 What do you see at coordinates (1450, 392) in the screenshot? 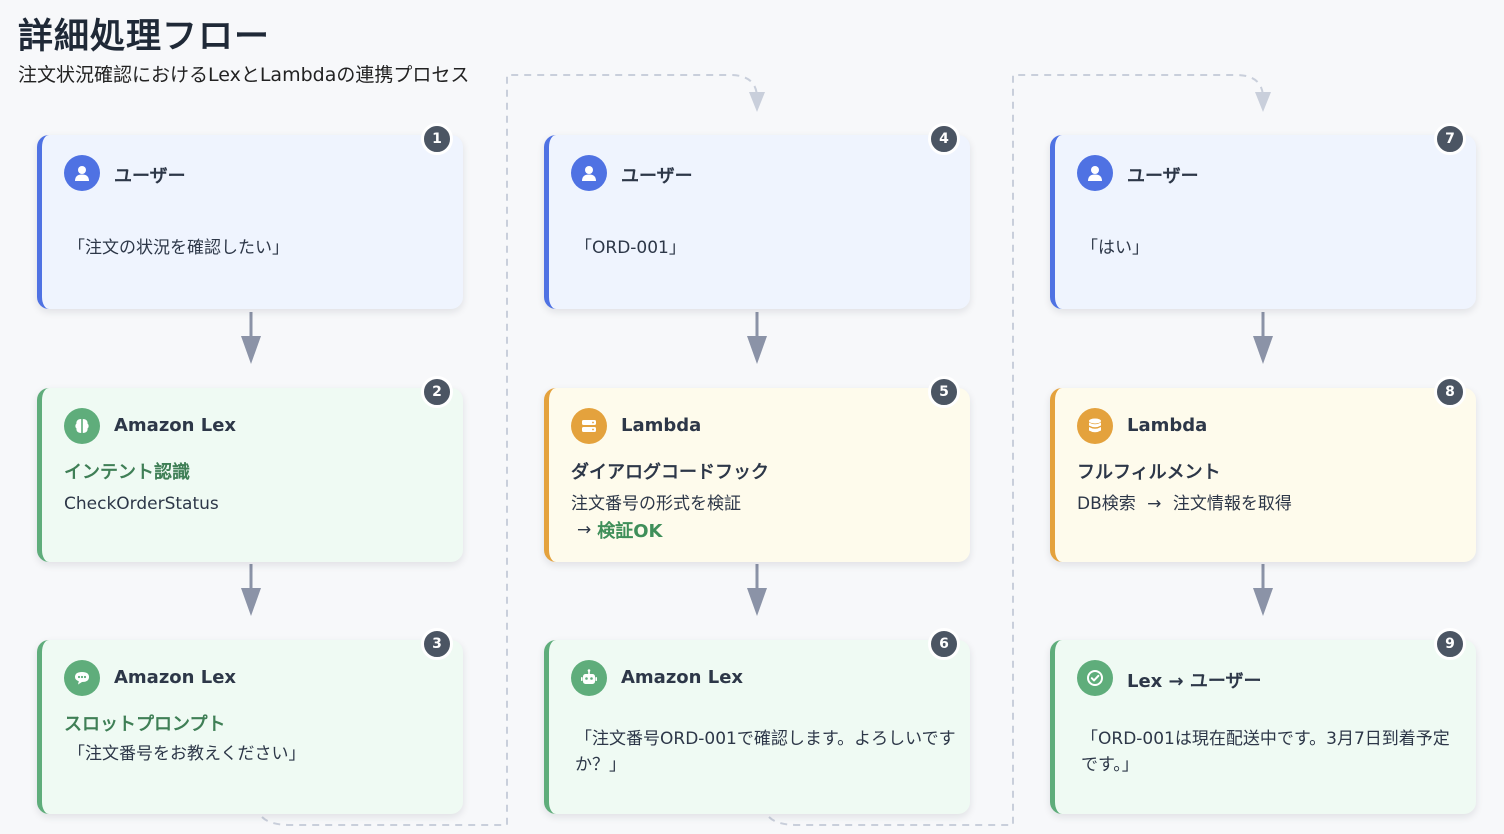
I see `step-number-badge: 8` at bounding box center [1450, 392].